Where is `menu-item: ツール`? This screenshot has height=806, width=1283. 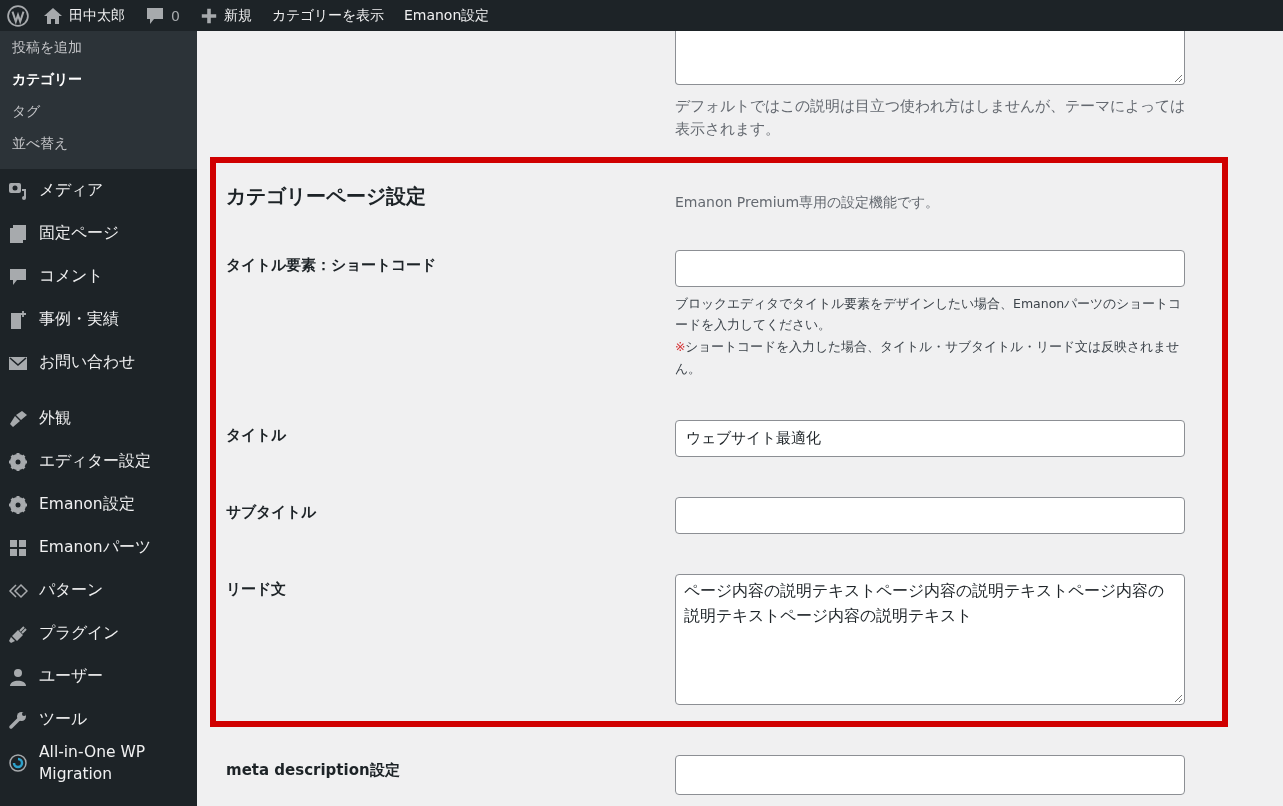 menu-item: ツール is located at coordinates (98, 719).